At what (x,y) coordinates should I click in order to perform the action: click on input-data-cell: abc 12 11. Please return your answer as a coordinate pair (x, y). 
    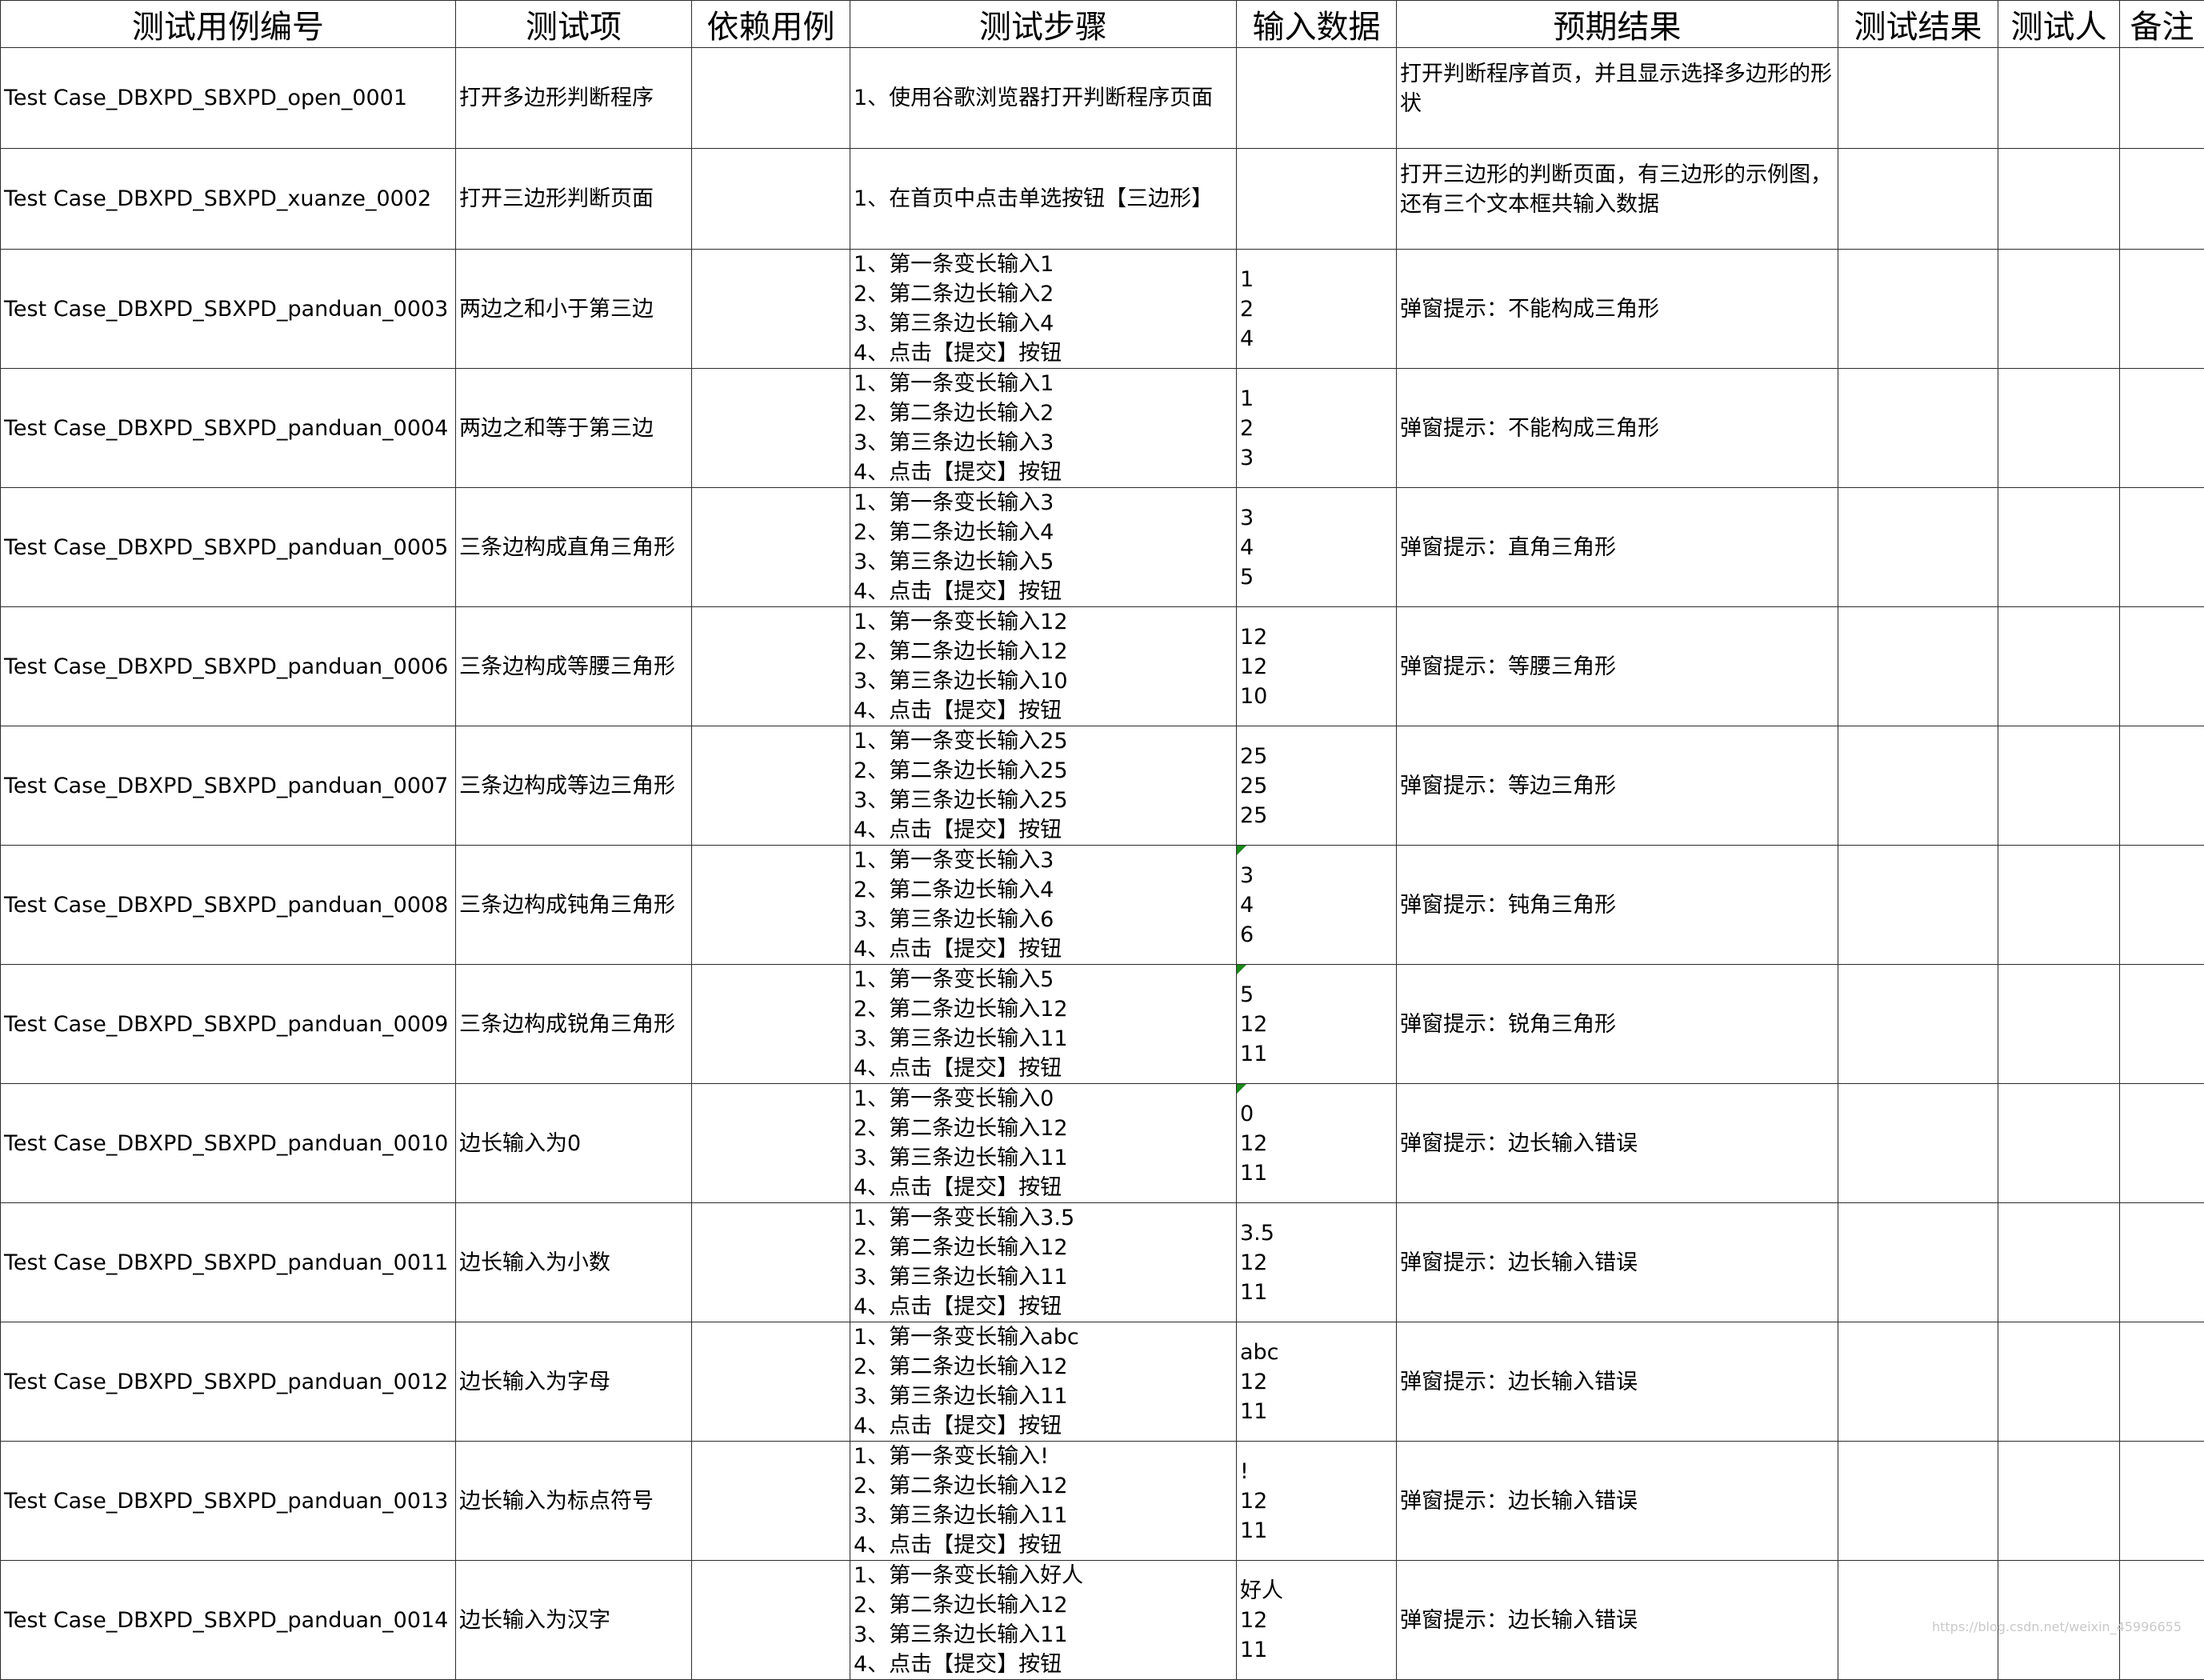
    Looking at the image, I should click on (1317, 1382).